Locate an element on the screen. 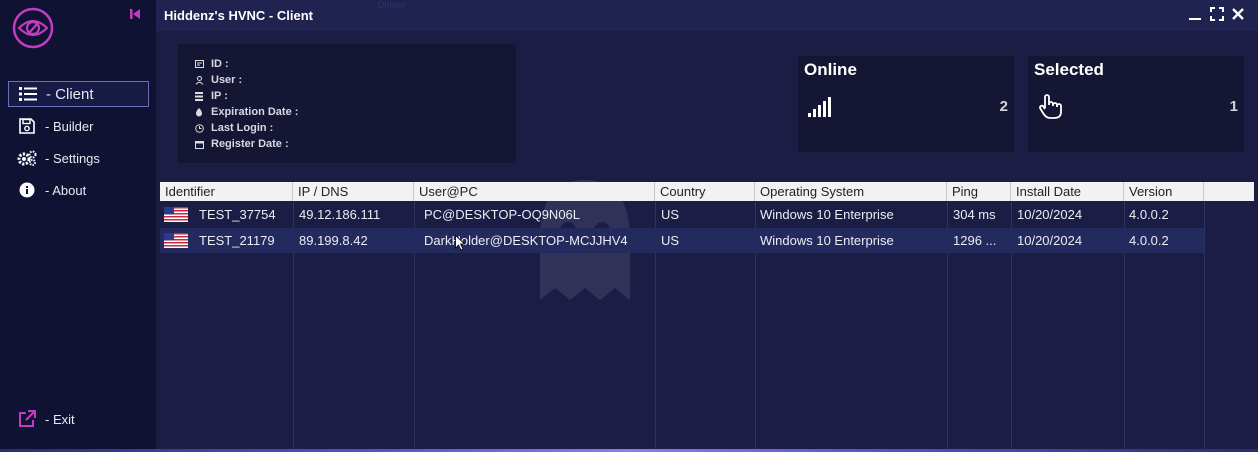 The height and width of the screenshot is (452, 1258). user-label: User : is located at coordinates (227, 80).